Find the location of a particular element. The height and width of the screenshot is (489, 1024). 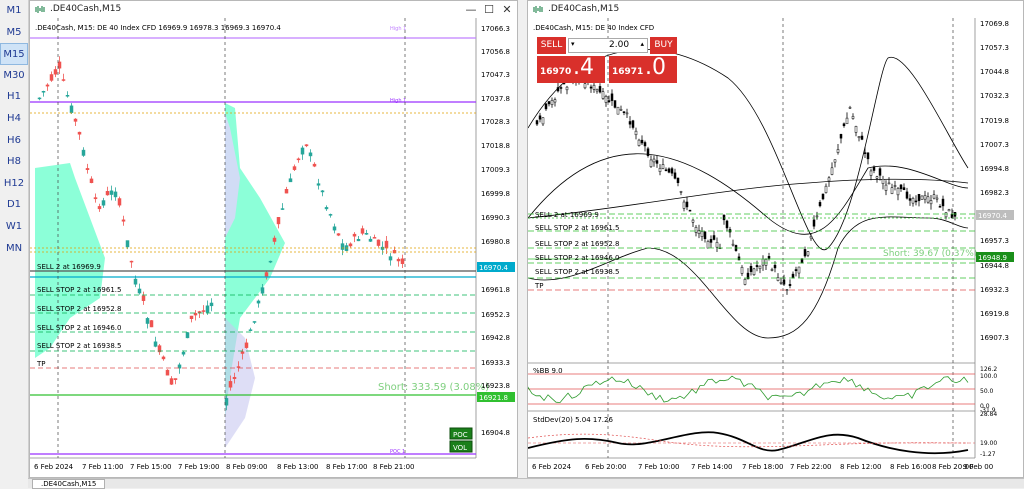

price-axis-label: 17009.3 is located at coordinates (495, 170).